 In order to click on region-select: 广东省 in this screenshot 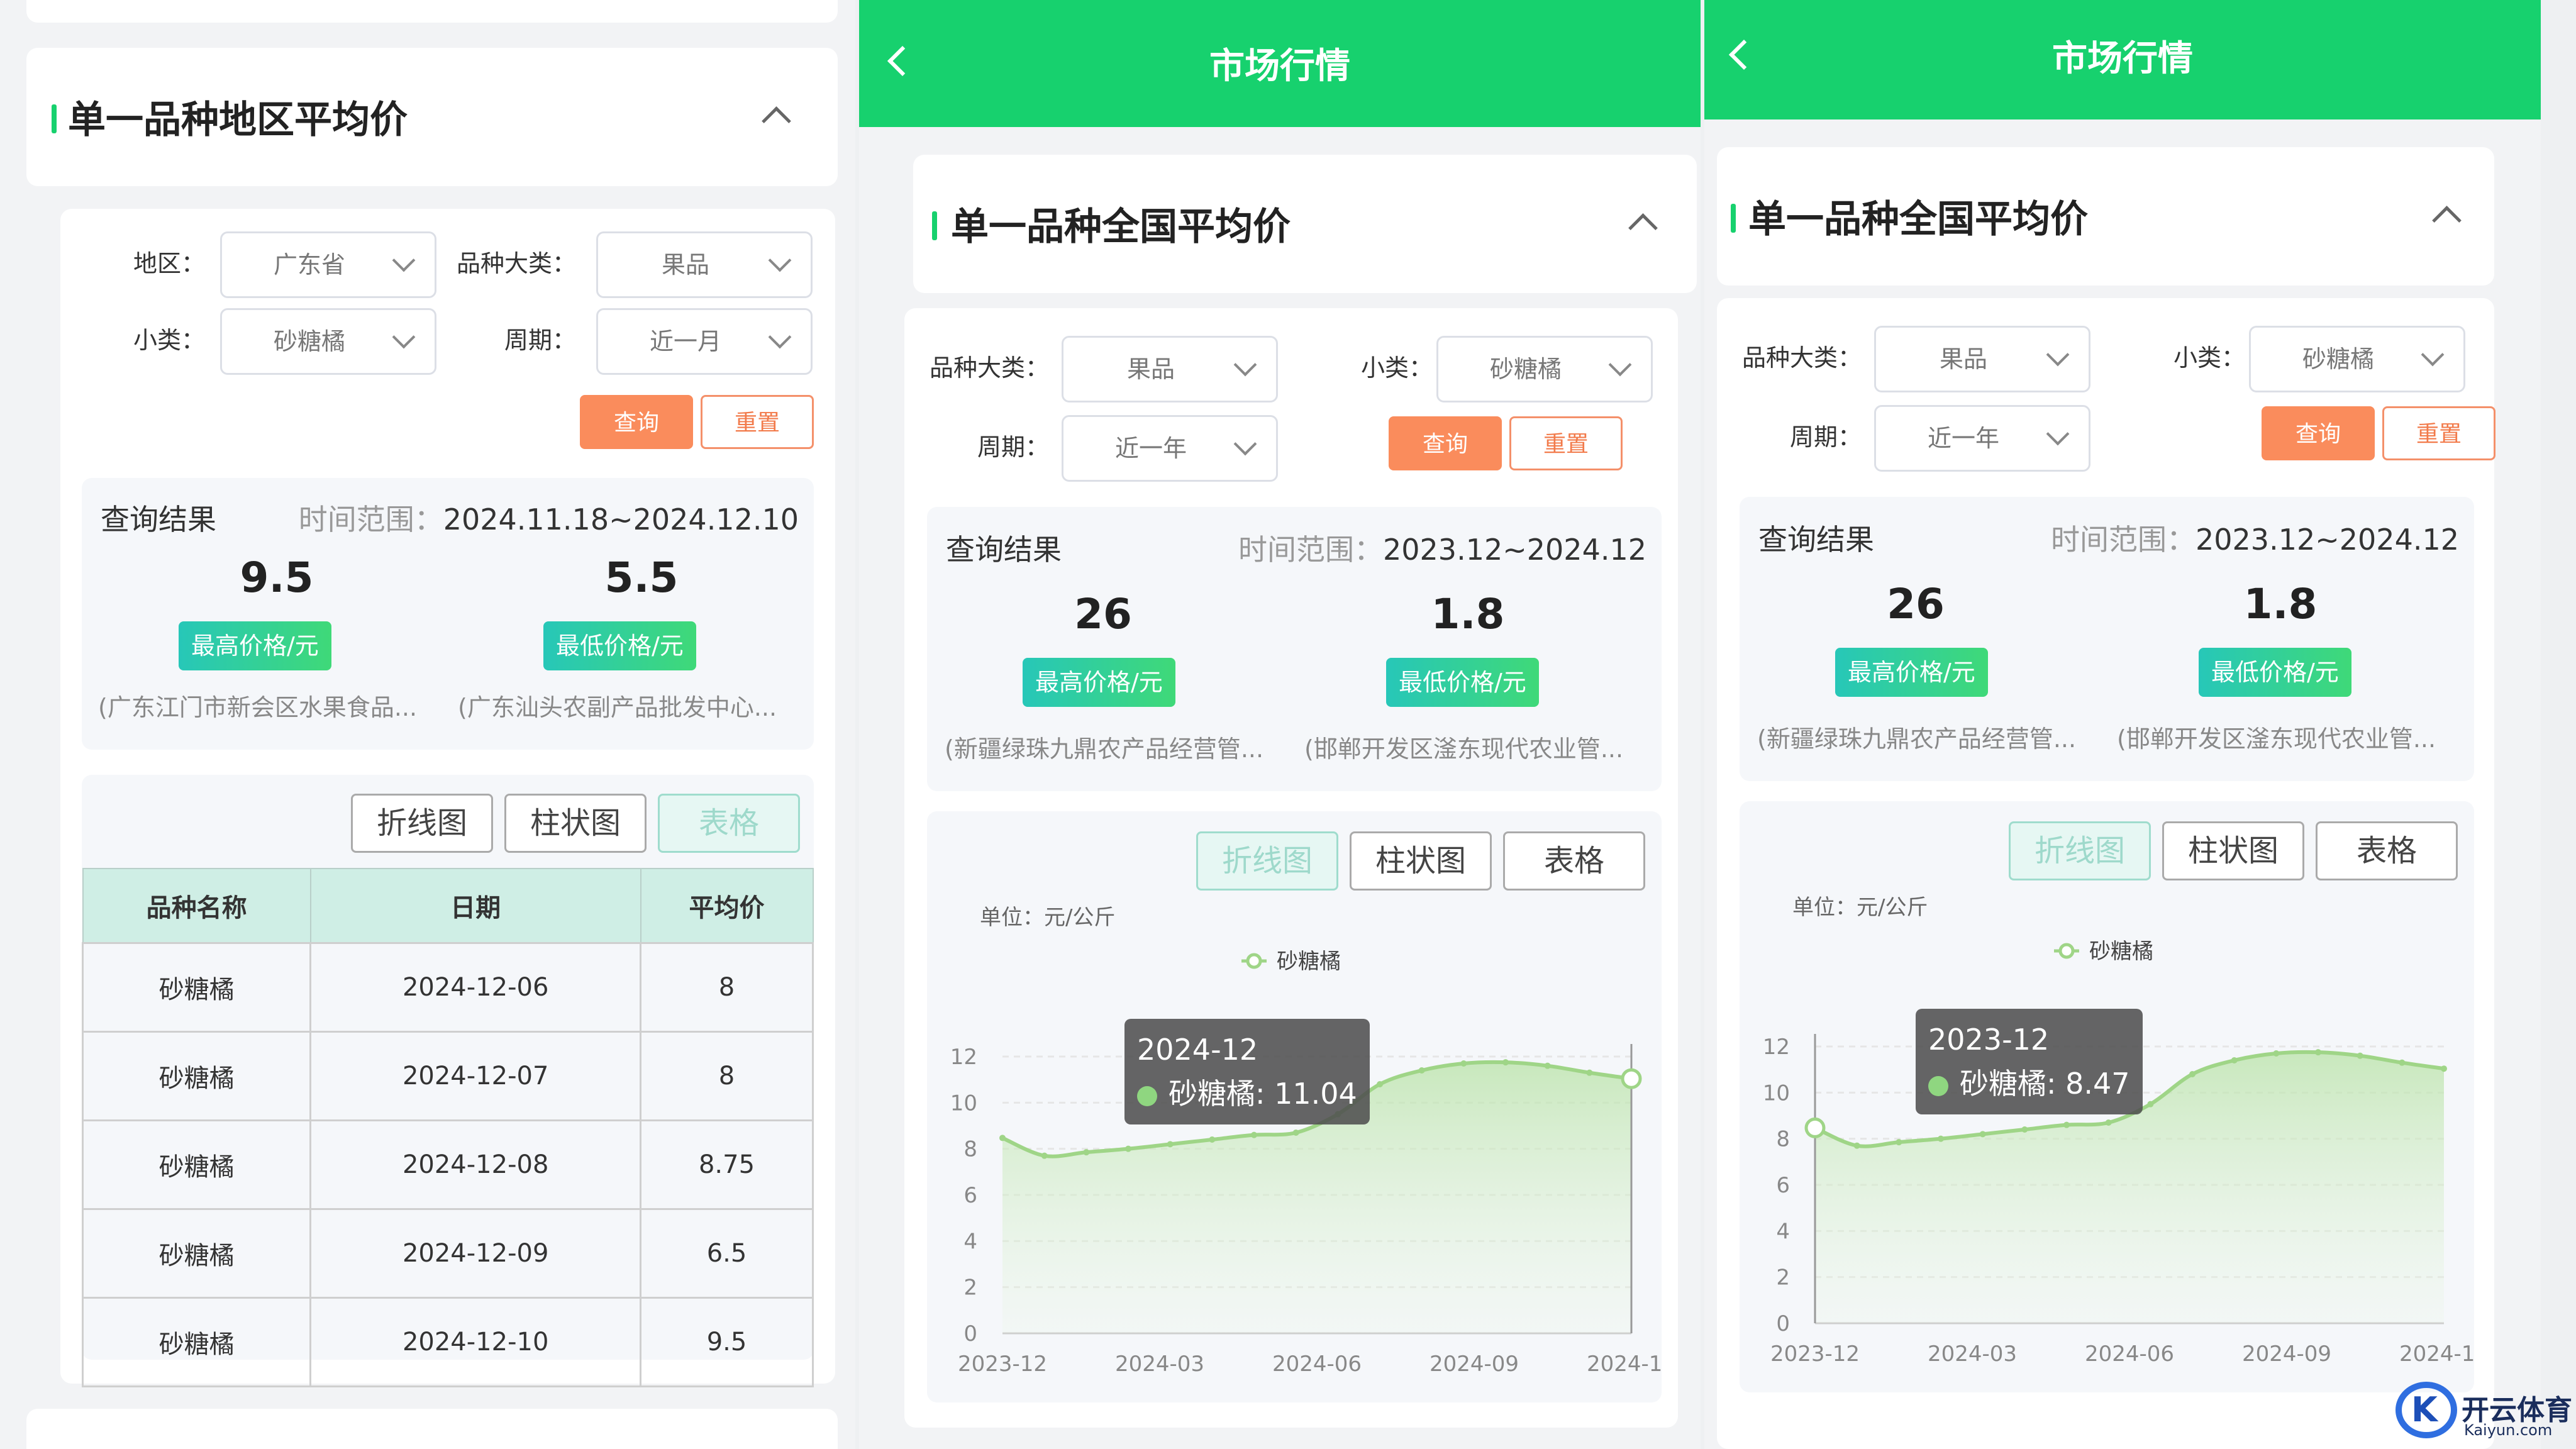, I will do `click(328, 264)`.